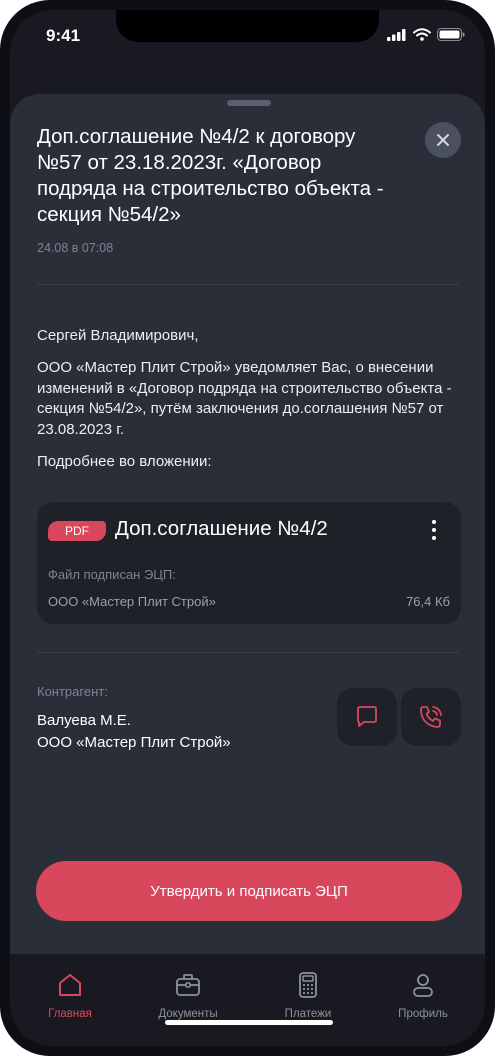  I want to click on calculator-icon, so click(308, 985).